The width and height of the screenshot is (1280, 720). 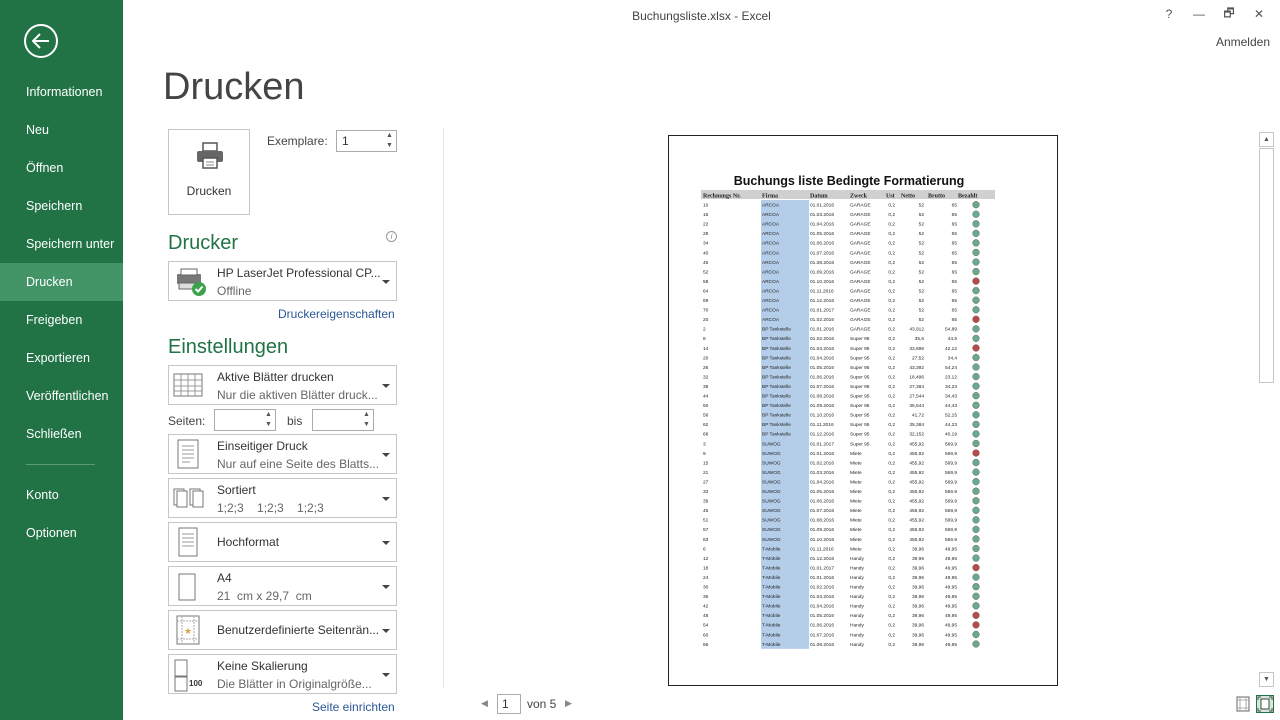 I want to click on nav-item-schließen: Schließen, so click(x=61, y=434).